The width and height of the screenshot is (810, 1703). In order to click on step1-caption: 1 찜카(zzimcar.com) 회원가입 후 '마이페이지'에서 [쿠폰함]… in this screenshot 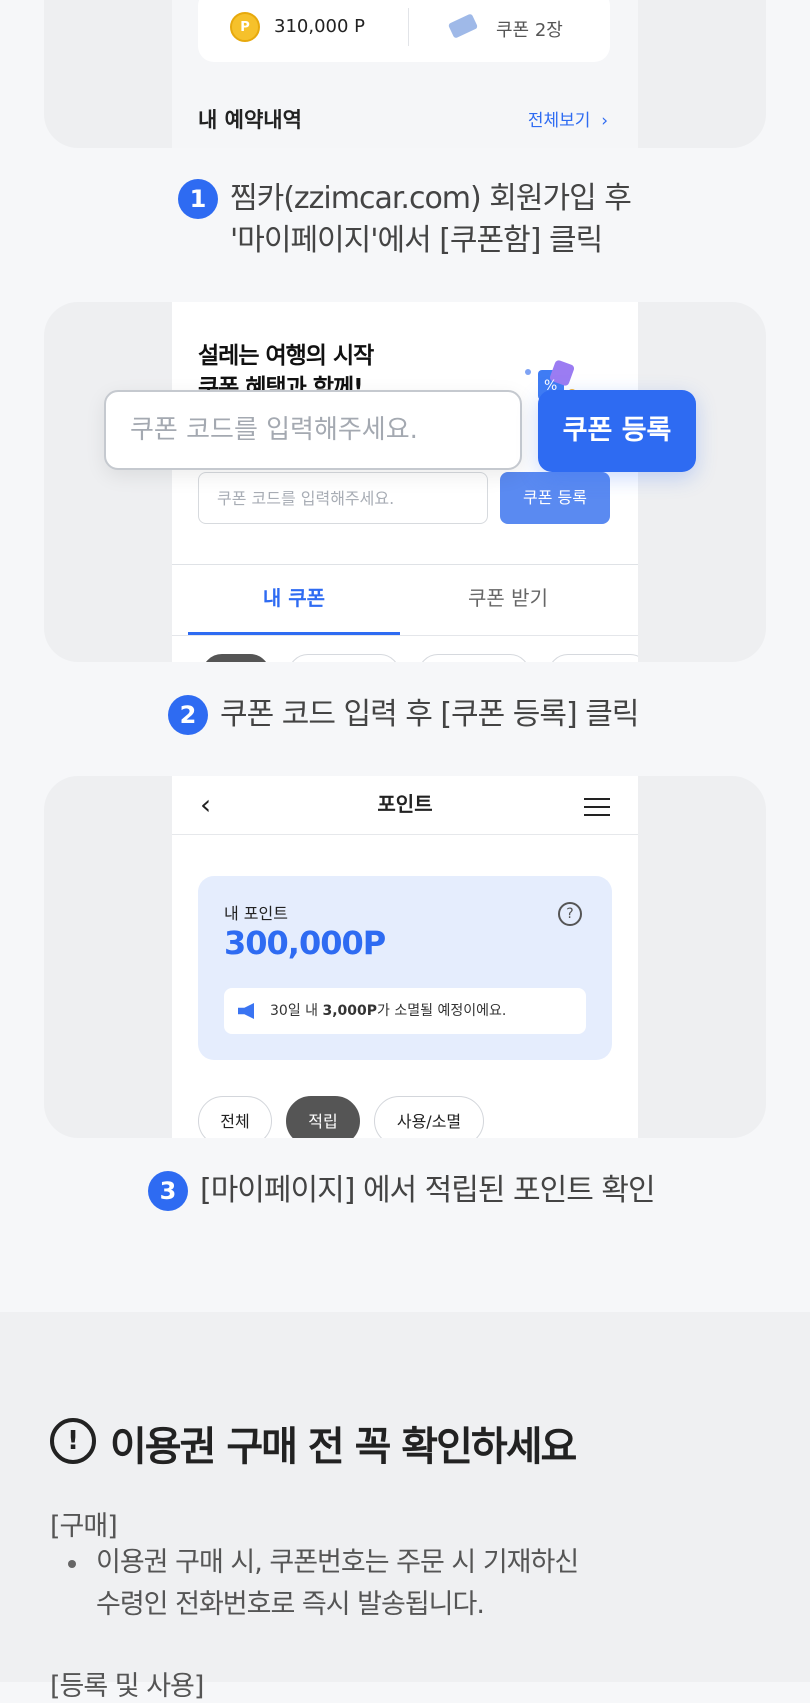, I will do `click(405, 220)`.